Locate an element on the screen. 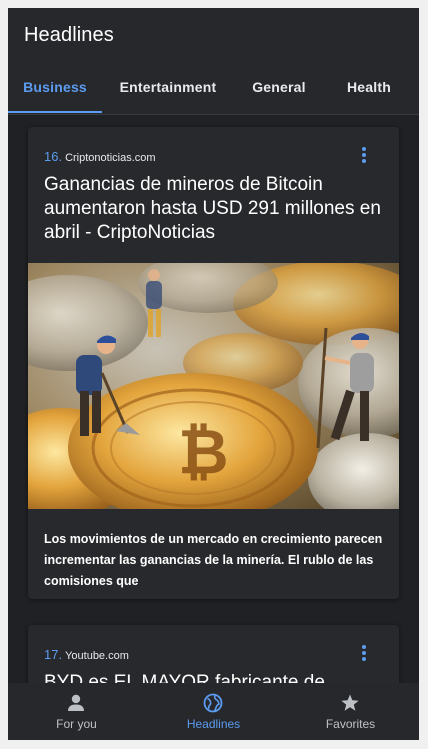 The height and width of the screenshot is (749, 428). globe-icon is located at coordinates (213, 703).